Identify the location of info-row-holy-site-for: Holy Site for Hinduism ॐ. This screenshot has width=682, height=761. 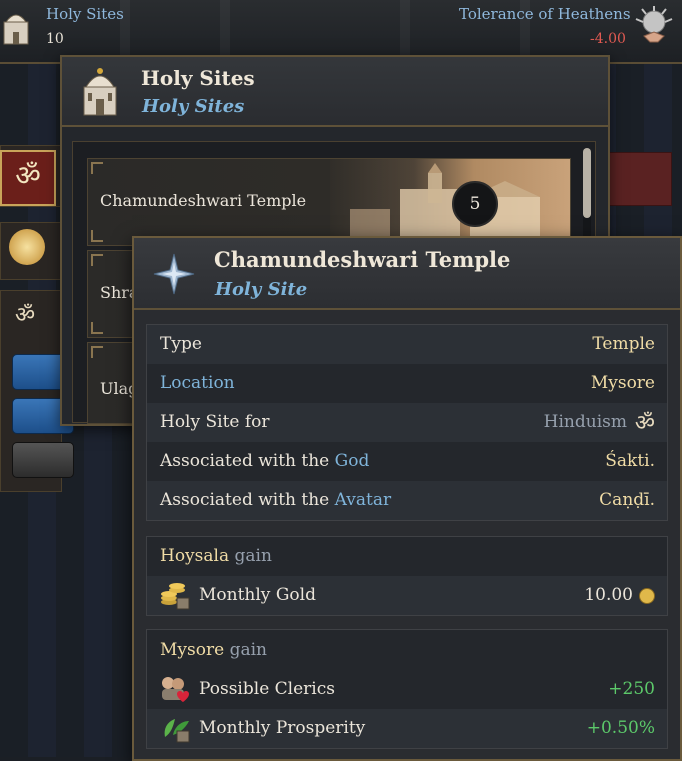
(407, 422).